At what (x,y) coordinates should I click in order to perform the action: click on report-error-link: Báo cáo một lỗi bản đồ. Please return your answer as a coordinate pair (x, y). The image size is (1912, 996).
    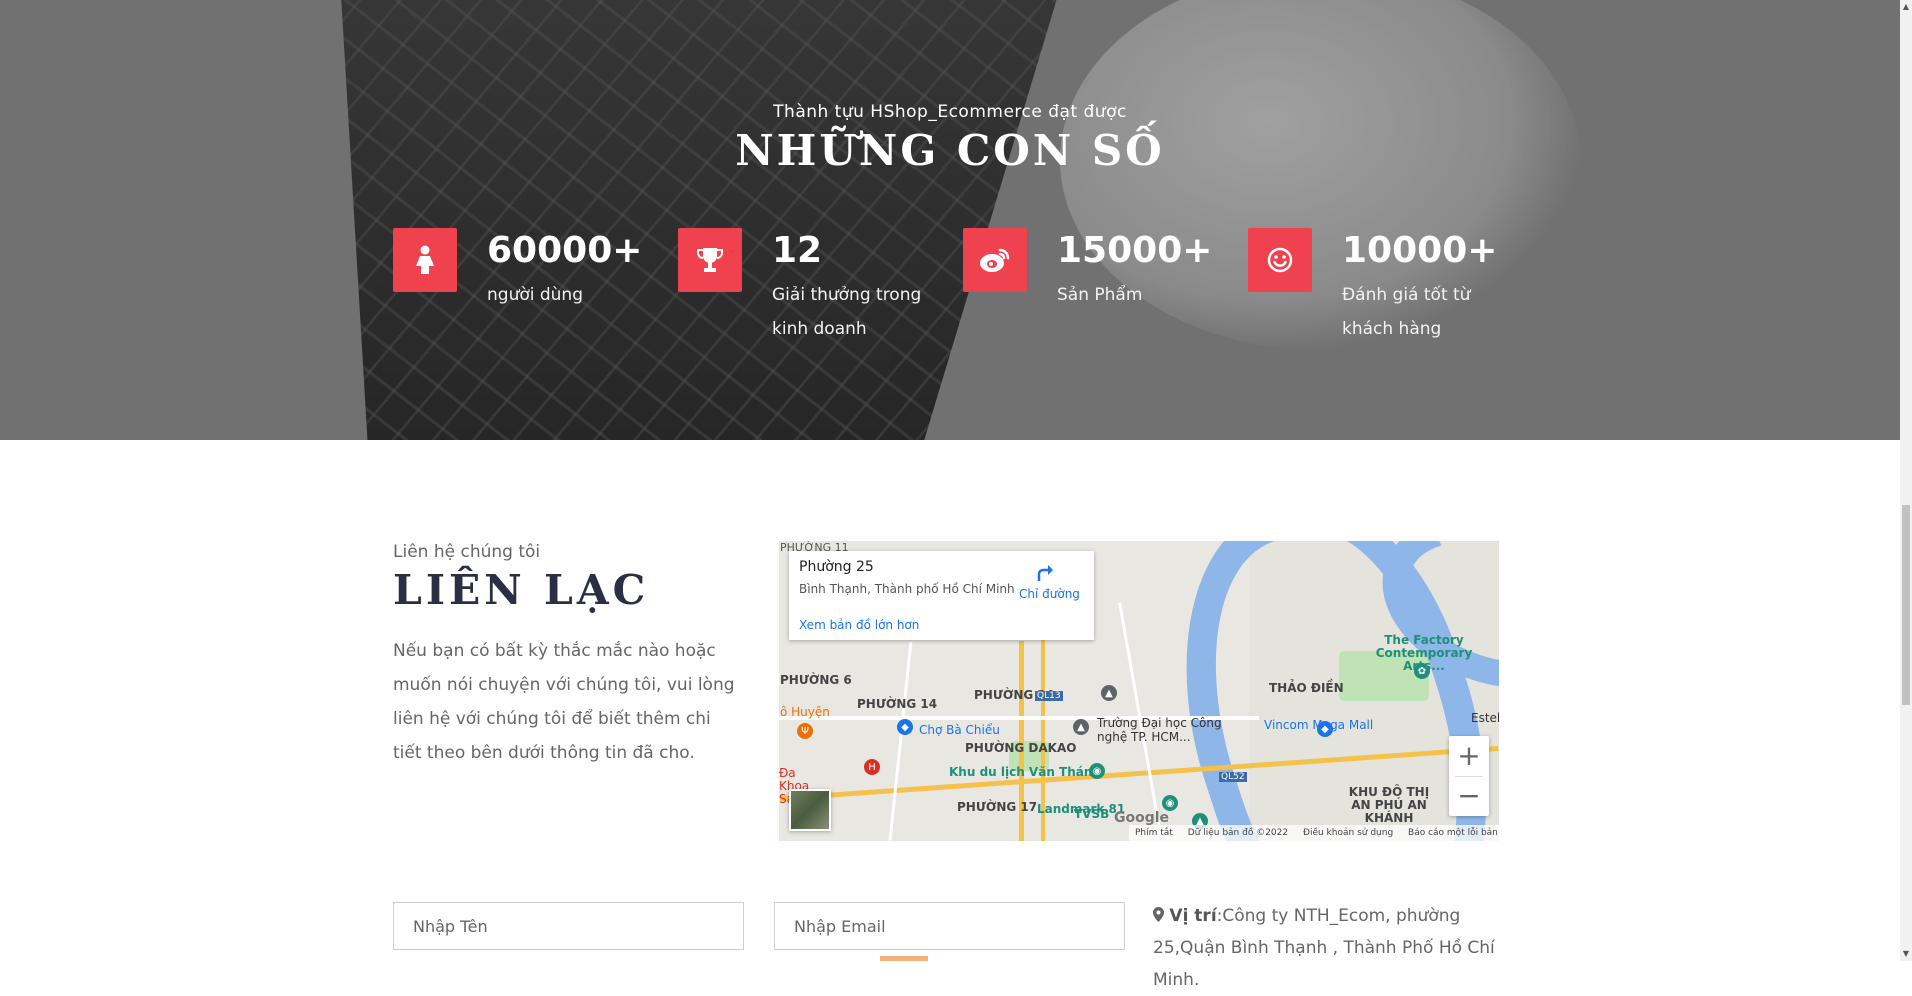
    Looking at the image, I should click on (1453, 833).